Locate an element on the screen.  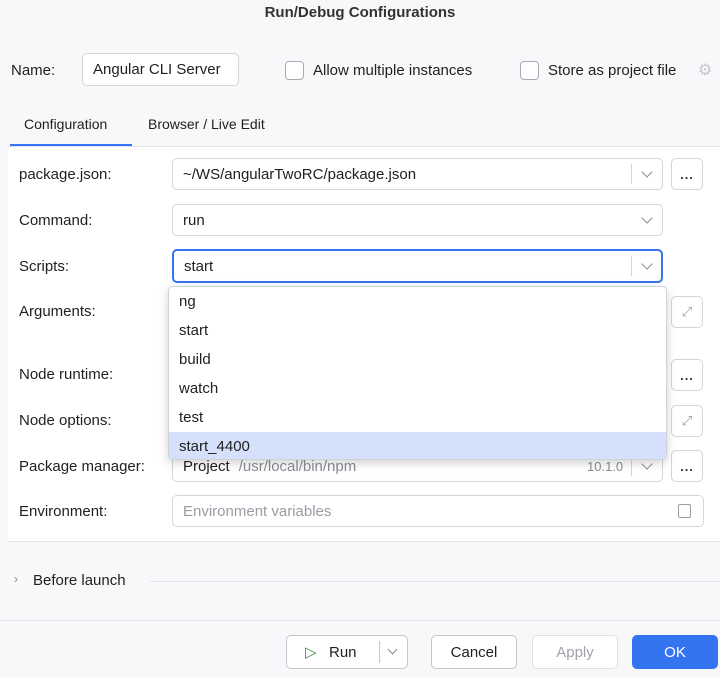
apply-button: Apply is located at coordinates (575, 652).